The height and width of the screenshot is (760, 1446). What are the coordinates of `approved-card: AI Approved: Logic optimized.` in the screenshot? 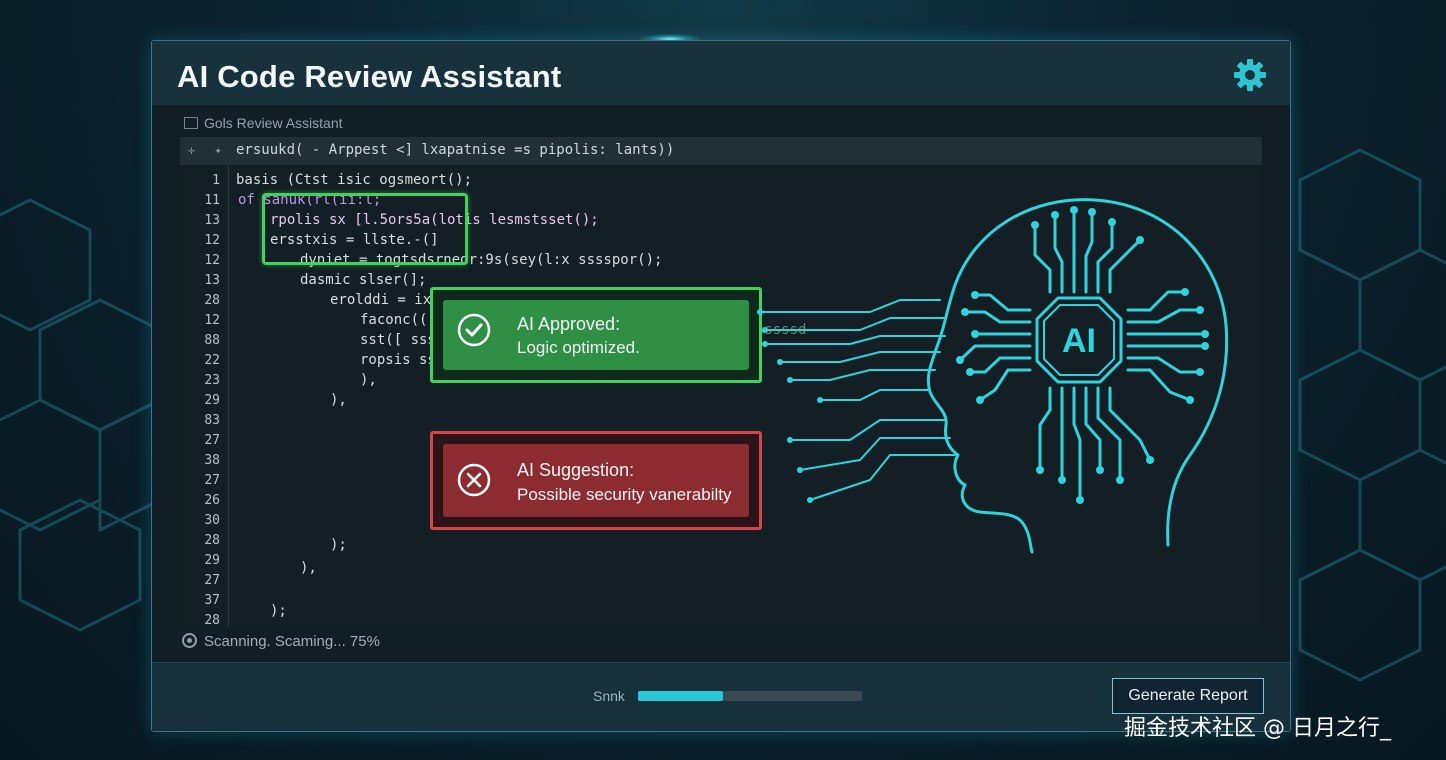 It's located at (596, 335).